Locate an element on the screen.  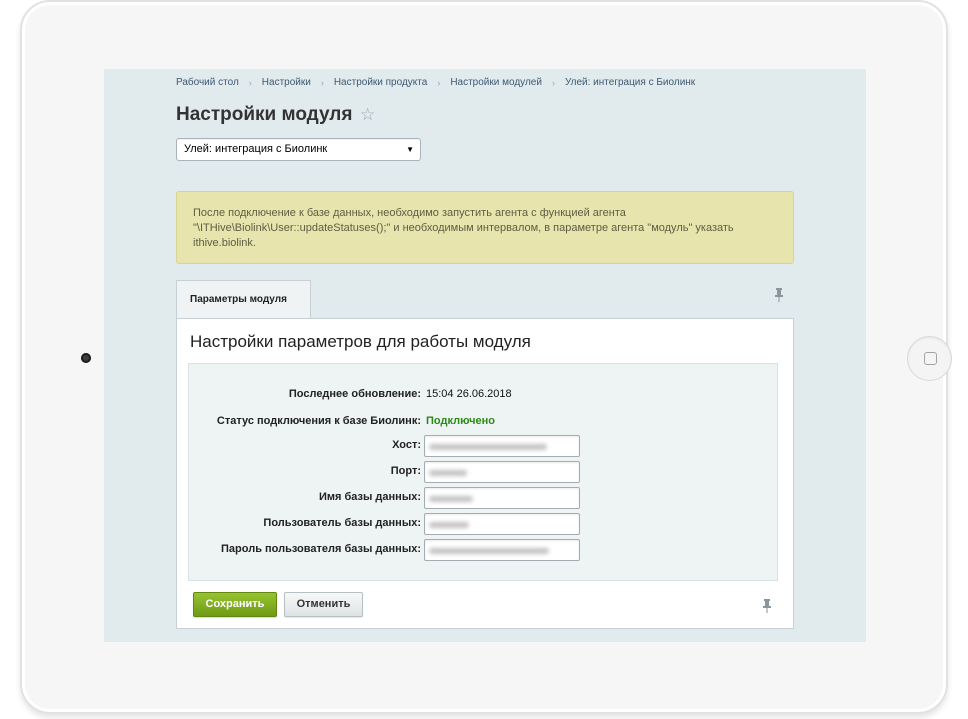
form-row-db-password: Пароль пользователя базы данных: is located at coordinates (484, 550).